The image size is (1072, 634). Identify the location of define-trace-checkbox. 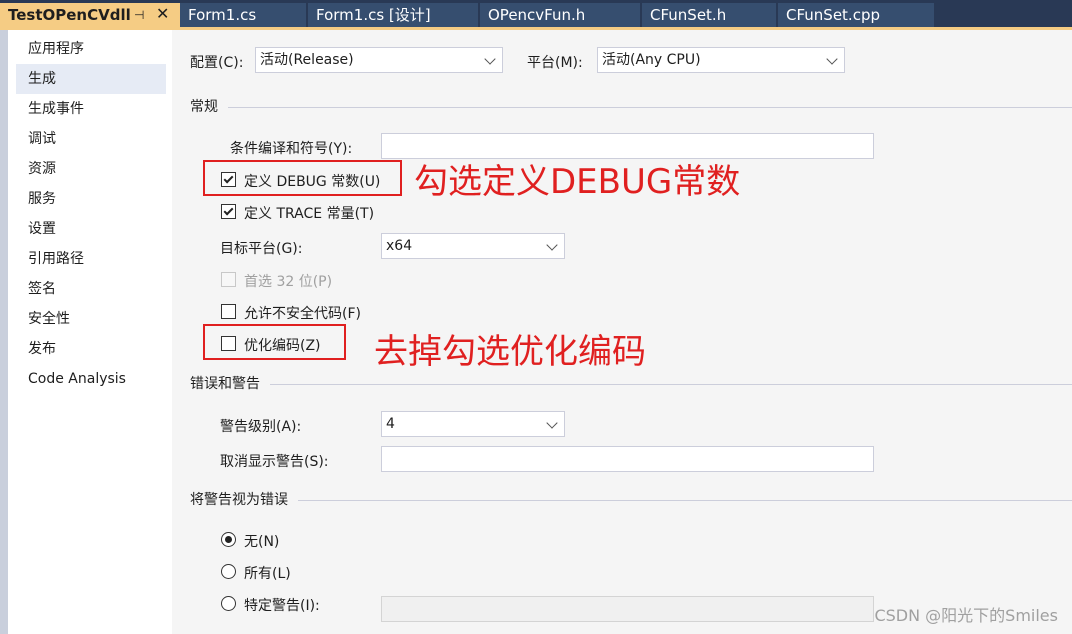
(228, 211).